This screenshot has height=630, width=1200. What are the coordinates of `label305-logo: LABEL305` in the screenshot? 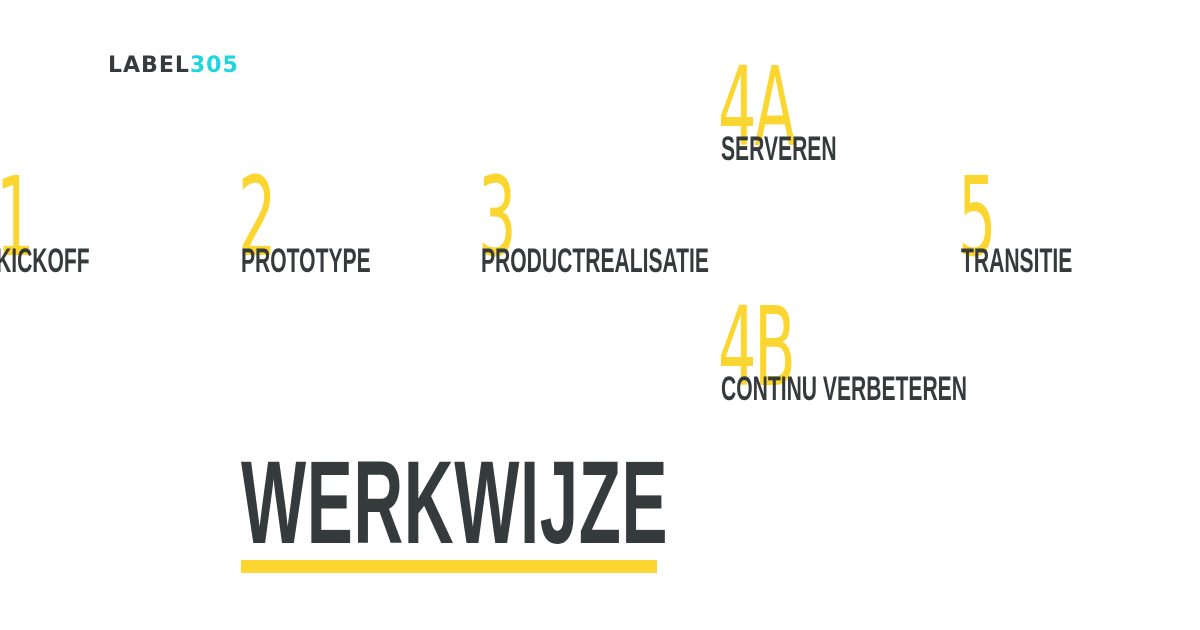 It's located at (173, 66).